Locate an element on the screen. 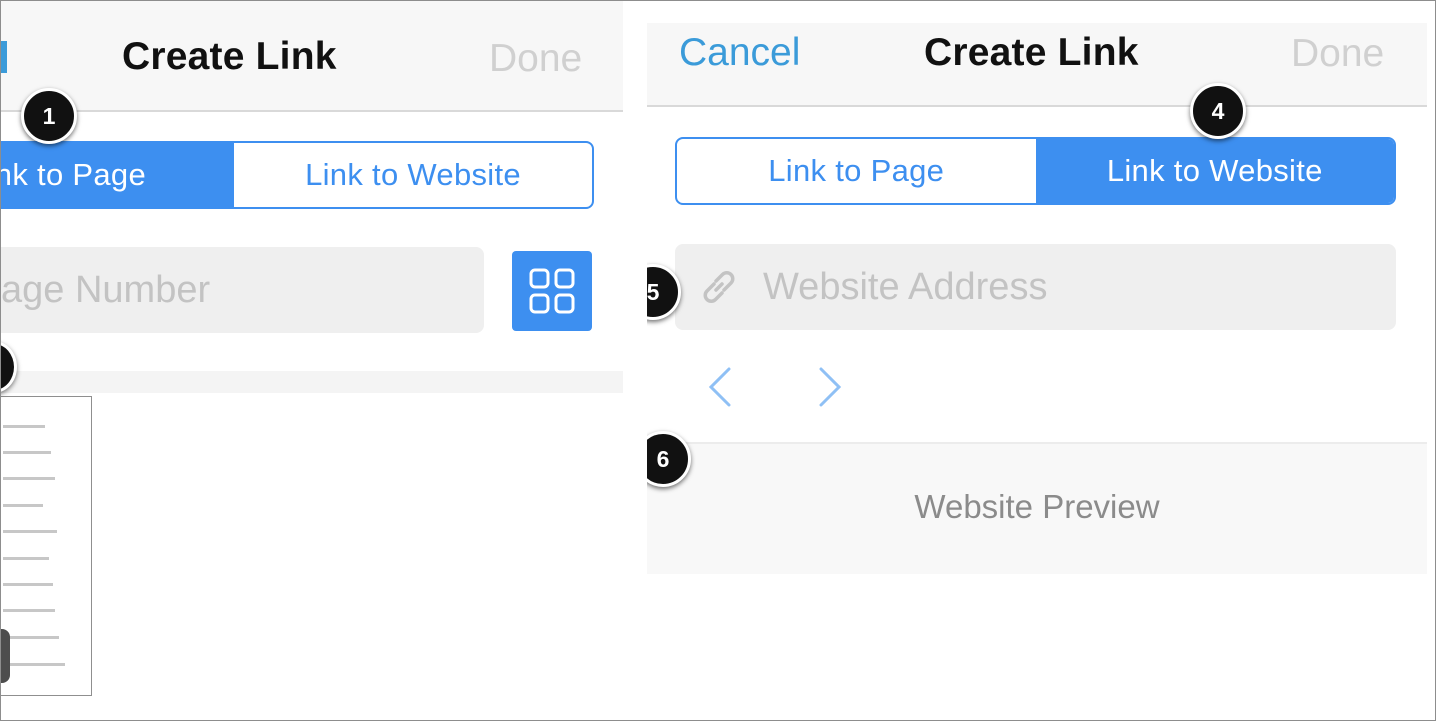  chevron-left-icon is located at coordinates (720, 387).